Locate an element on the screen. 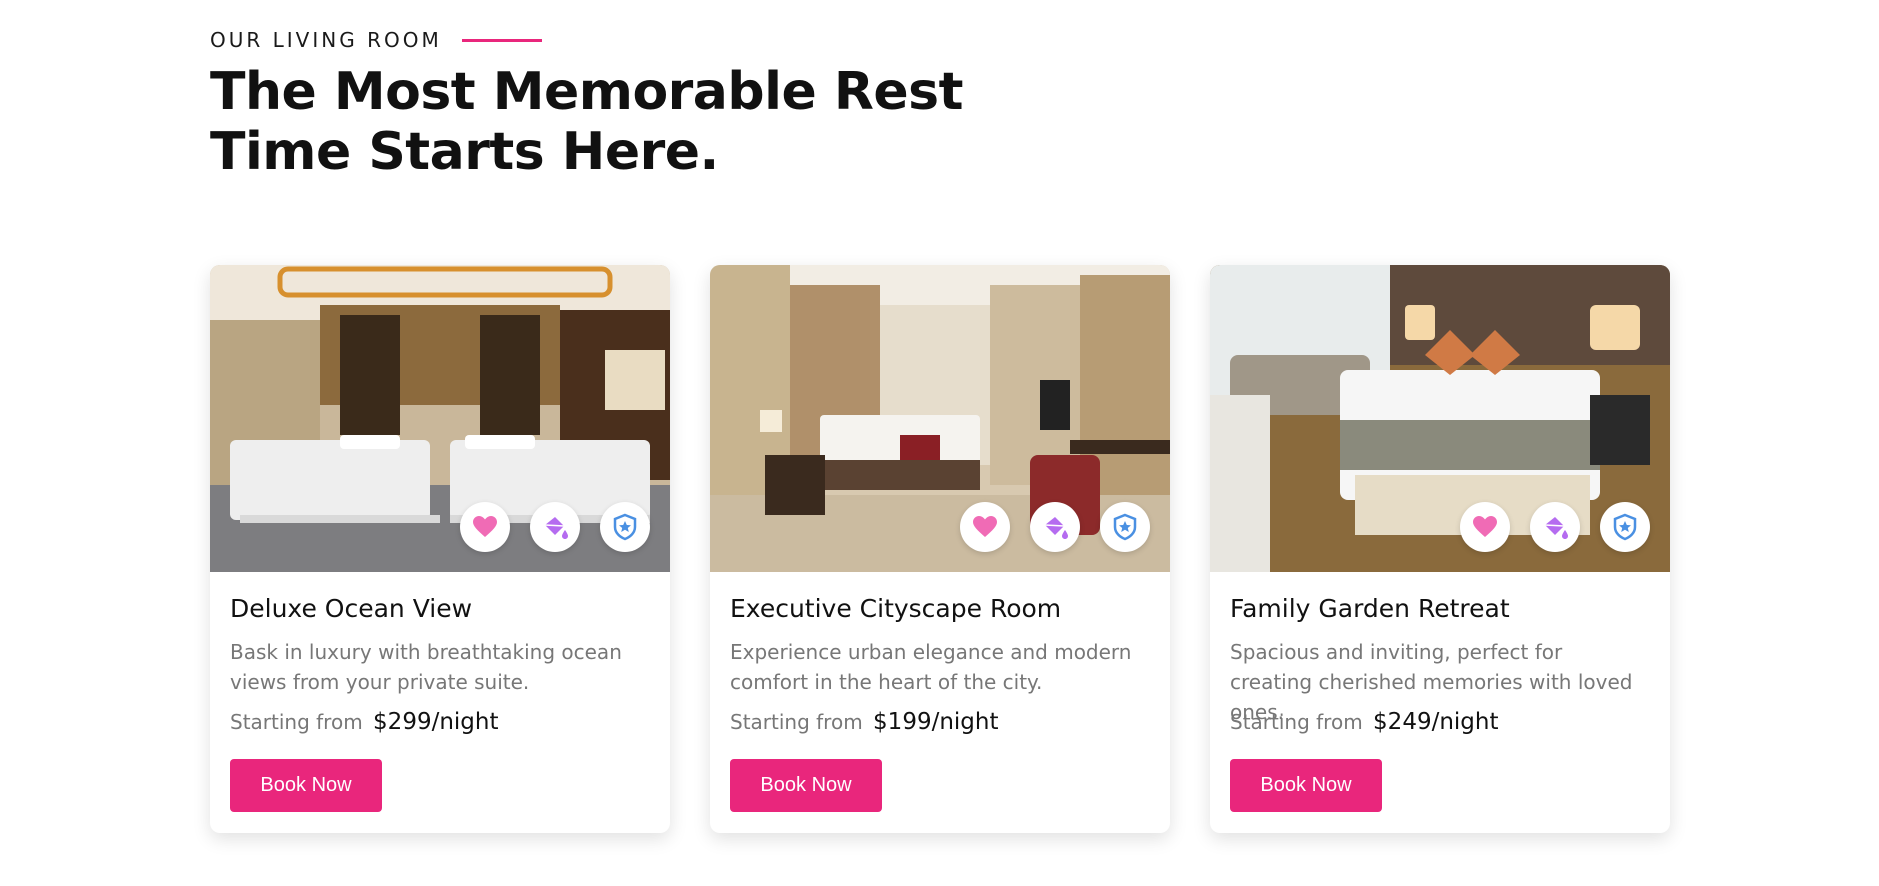 This screenshot has width=1879, height=886. price-line: Starting from $249/night is located at coordinates (1440, 722).